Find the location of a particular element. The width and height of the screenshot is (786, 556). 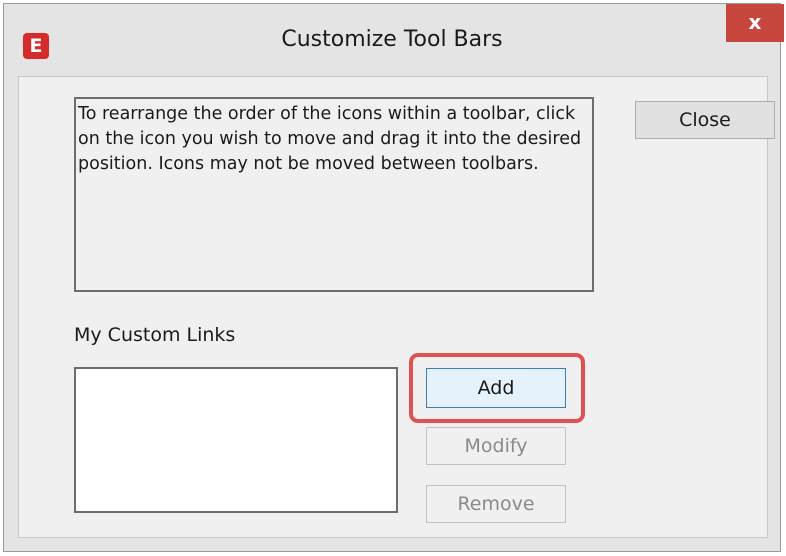

close-button: Close is located at coordinates (705, 120).